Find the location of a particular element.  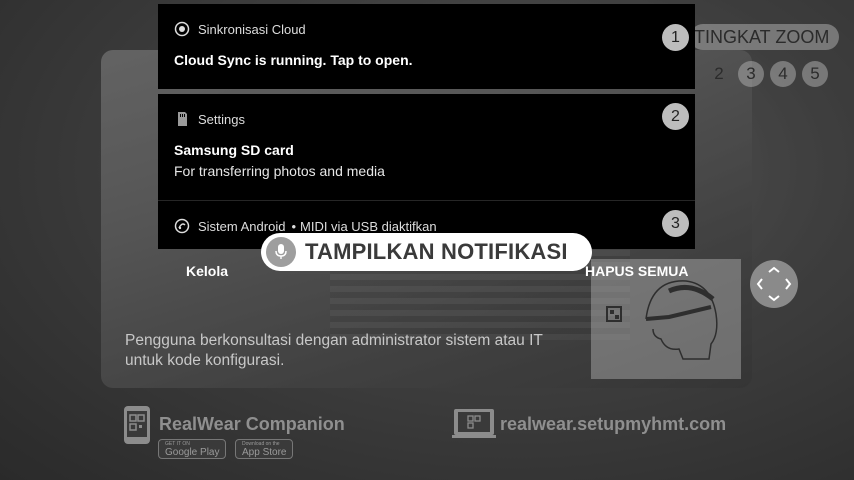

notification-header: Settings is located at coordinates (209, 119).